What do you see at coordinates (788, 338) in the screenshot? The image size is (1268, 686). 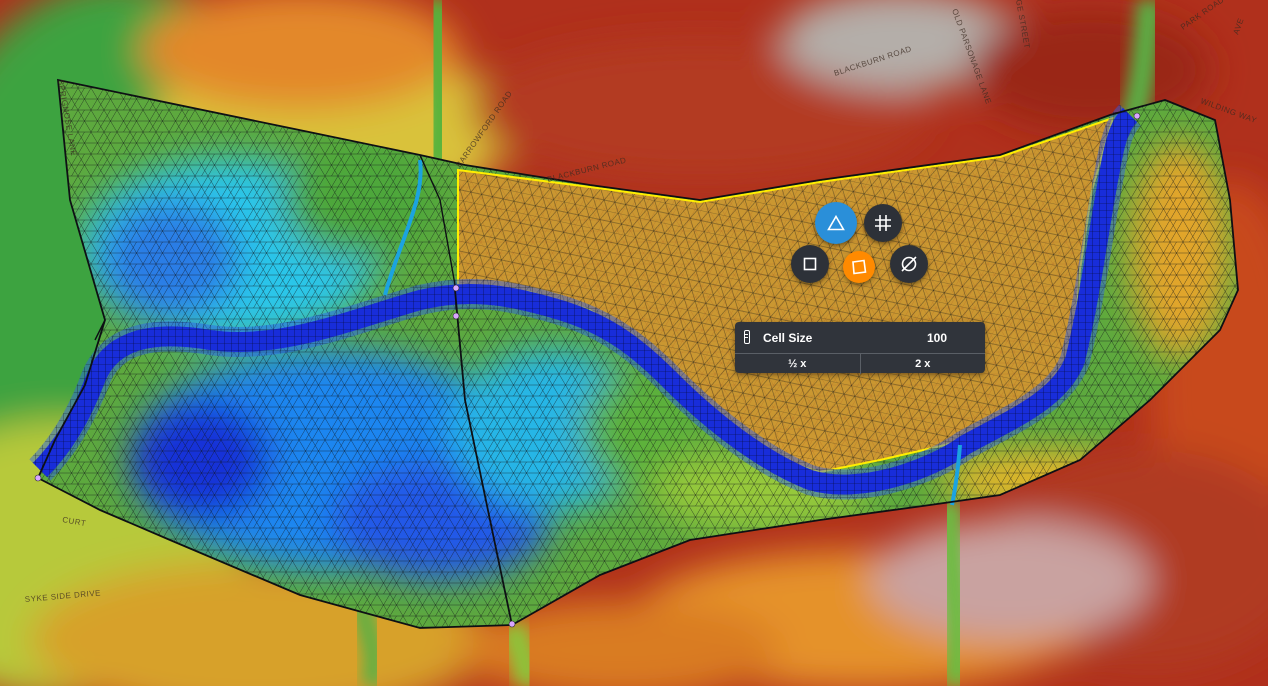 I see `cell-size-label: Cell Size` at bounding box center [788, 338].